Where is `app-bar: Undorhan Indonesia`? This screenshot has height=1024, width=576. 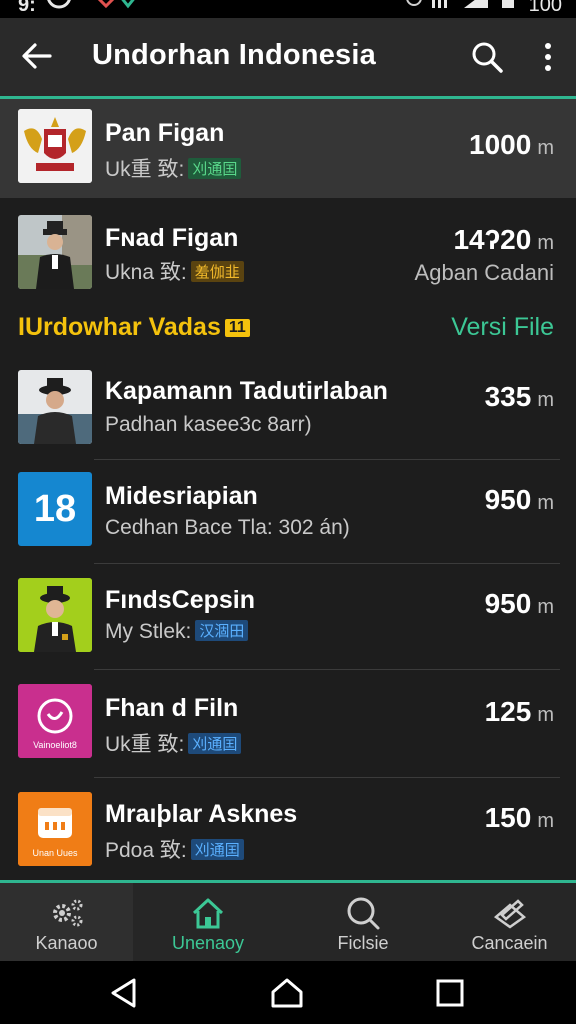 app-bar: Undorhan Indonesia is located at coordinates (288, 57).